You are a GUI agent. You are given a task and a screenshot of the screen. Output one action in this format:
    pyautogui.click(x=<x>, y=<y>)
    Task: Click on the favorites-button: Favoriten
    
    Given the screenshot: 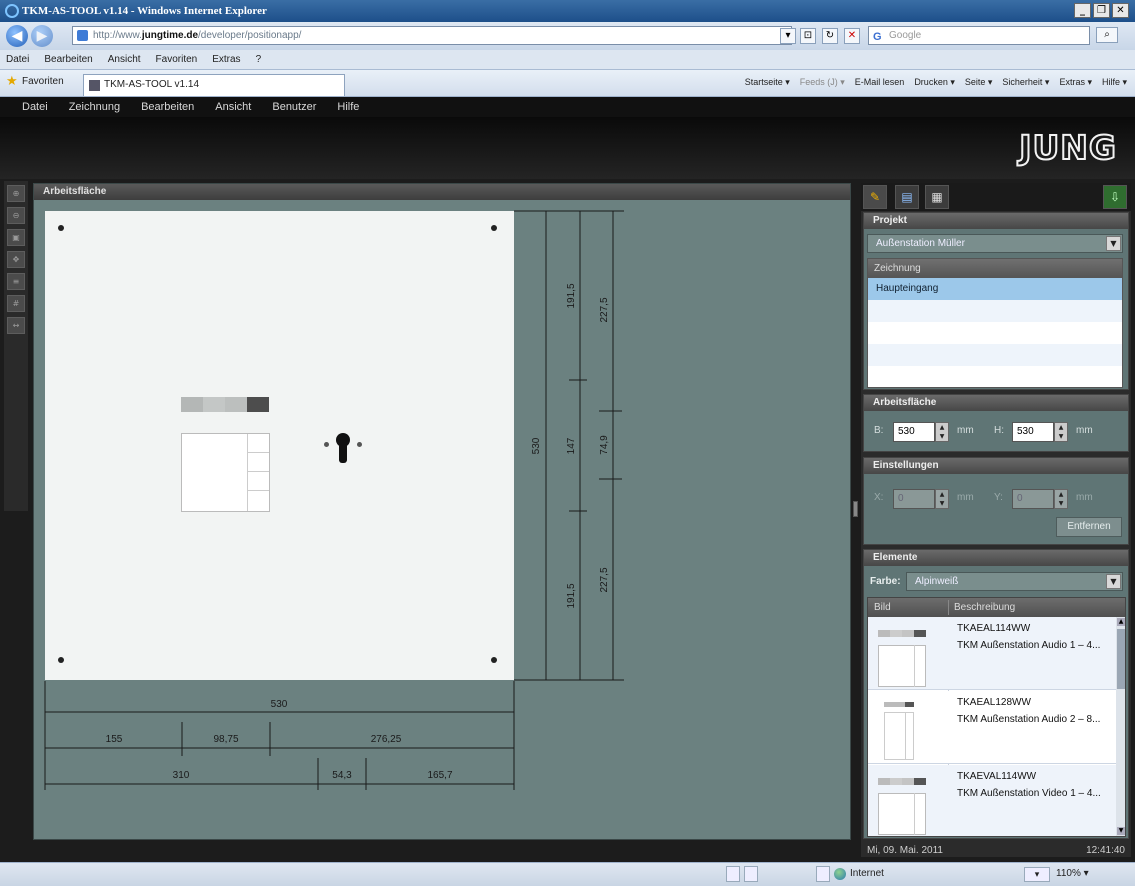 What is the action you would take?
    pyautogui.click(x=35, y=81)
    